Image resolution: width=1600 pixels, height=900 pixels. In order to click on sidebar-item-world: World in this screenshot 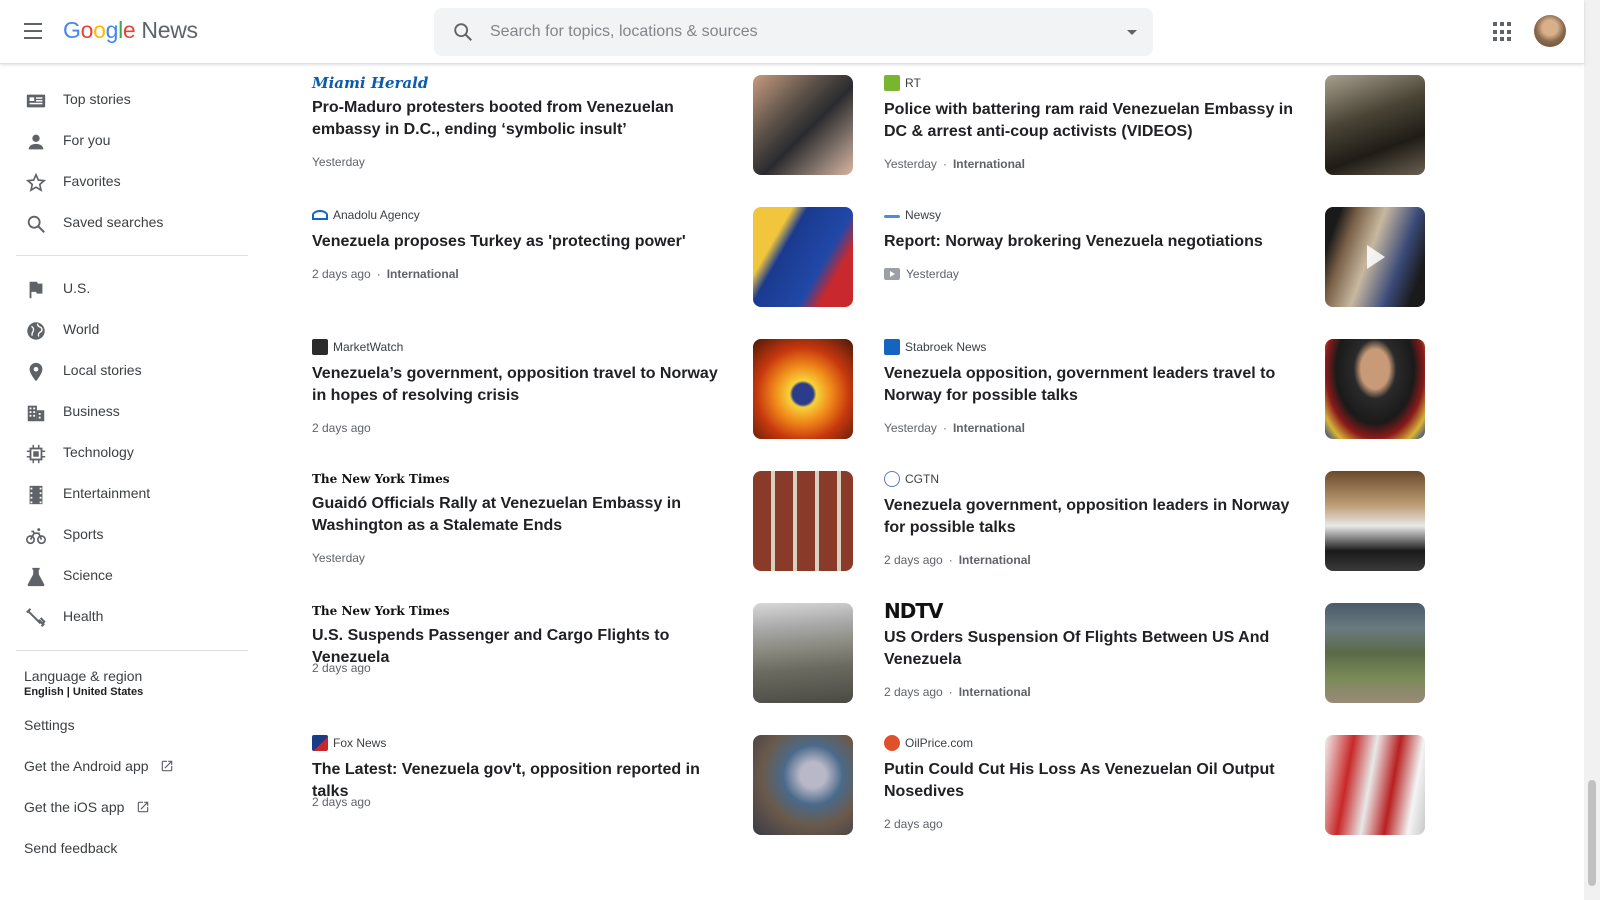, I will do `click(130, 330)`.